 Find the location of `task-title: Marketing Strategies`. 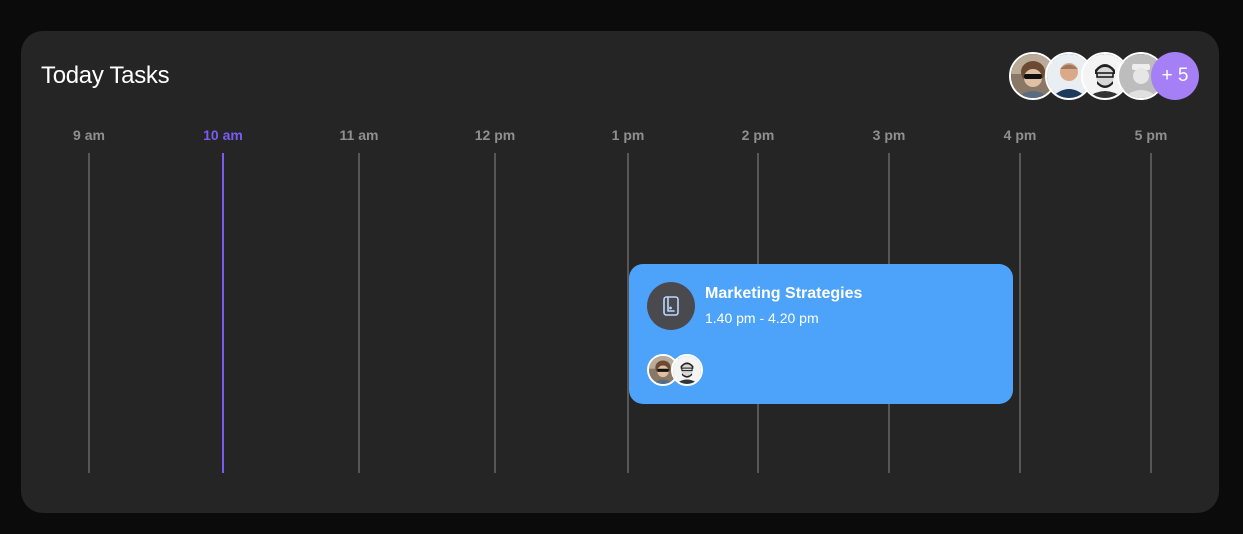

task-title: Marketing Strategies is located at coordinates (784, 293).